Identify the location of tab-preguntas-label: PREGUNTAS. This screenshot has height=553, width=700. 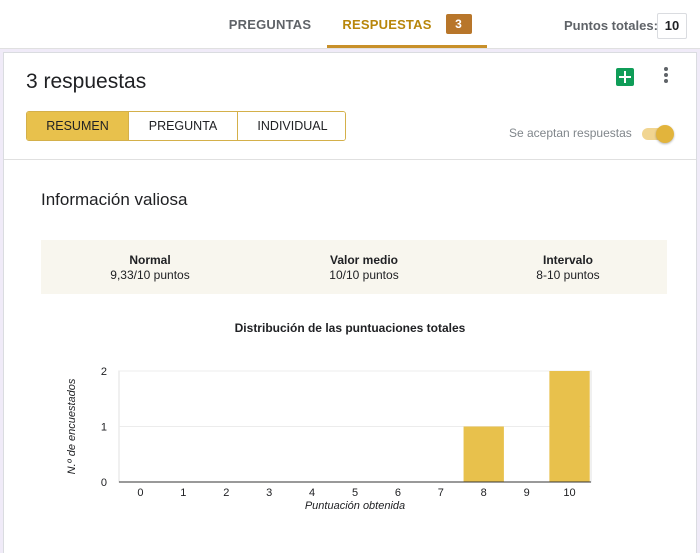
(270, 24).